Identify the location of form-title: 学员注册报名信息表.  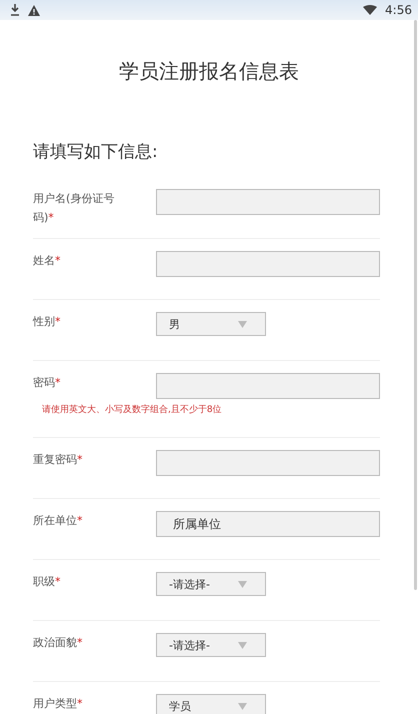
(209, 71).